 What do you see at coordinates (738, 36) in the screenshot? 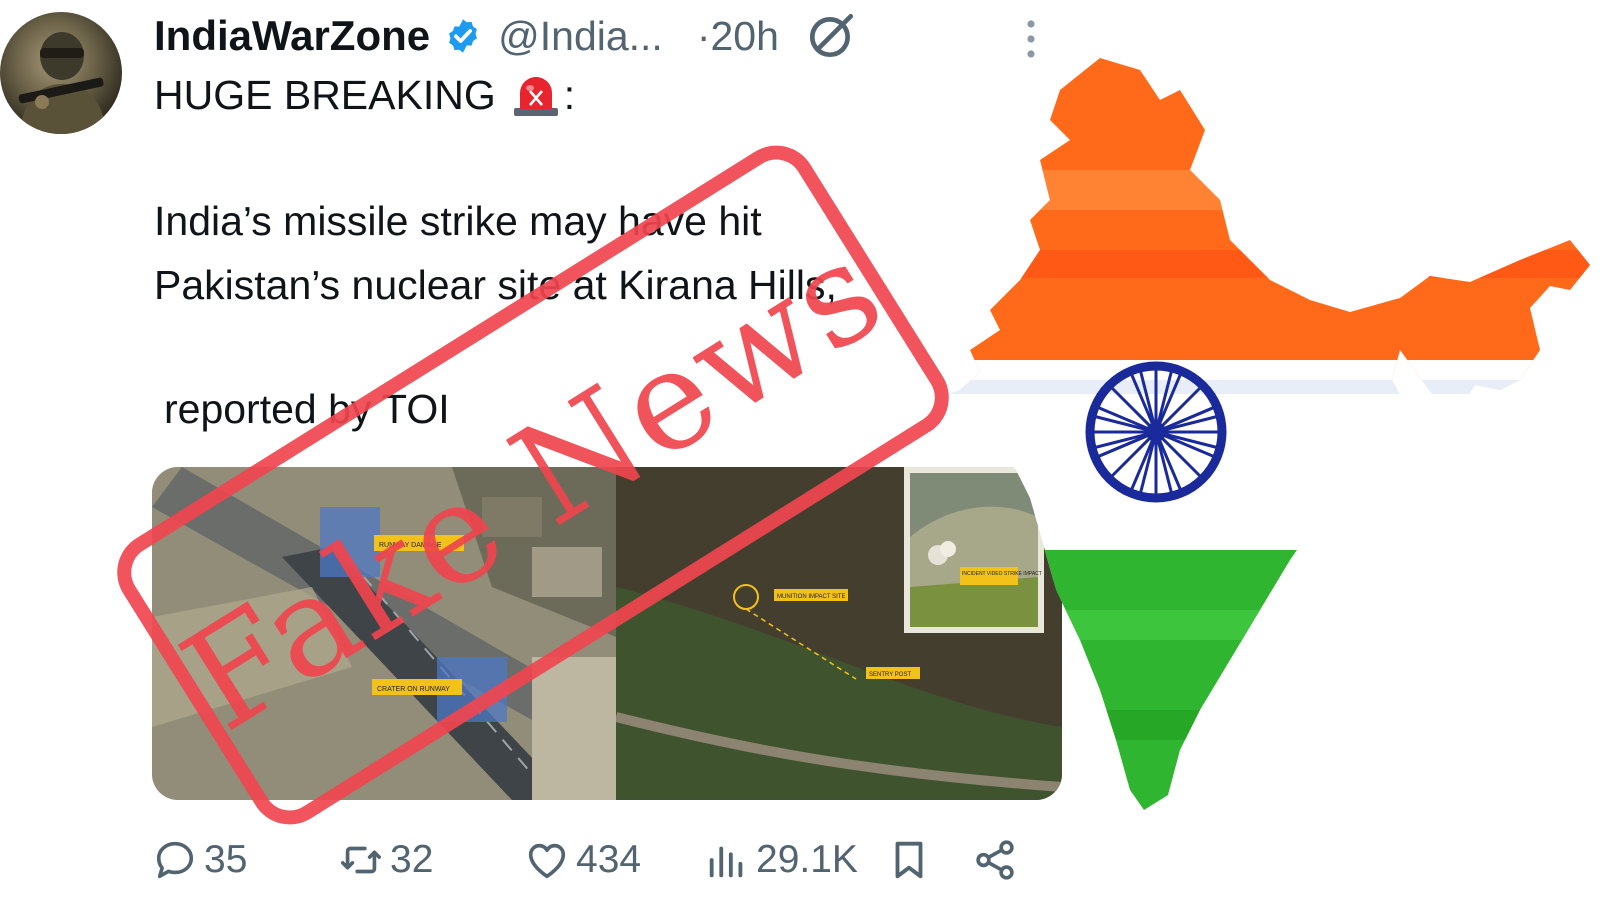
I see `tweet-timestamp: ·20h` at bounding box center [738, 36].